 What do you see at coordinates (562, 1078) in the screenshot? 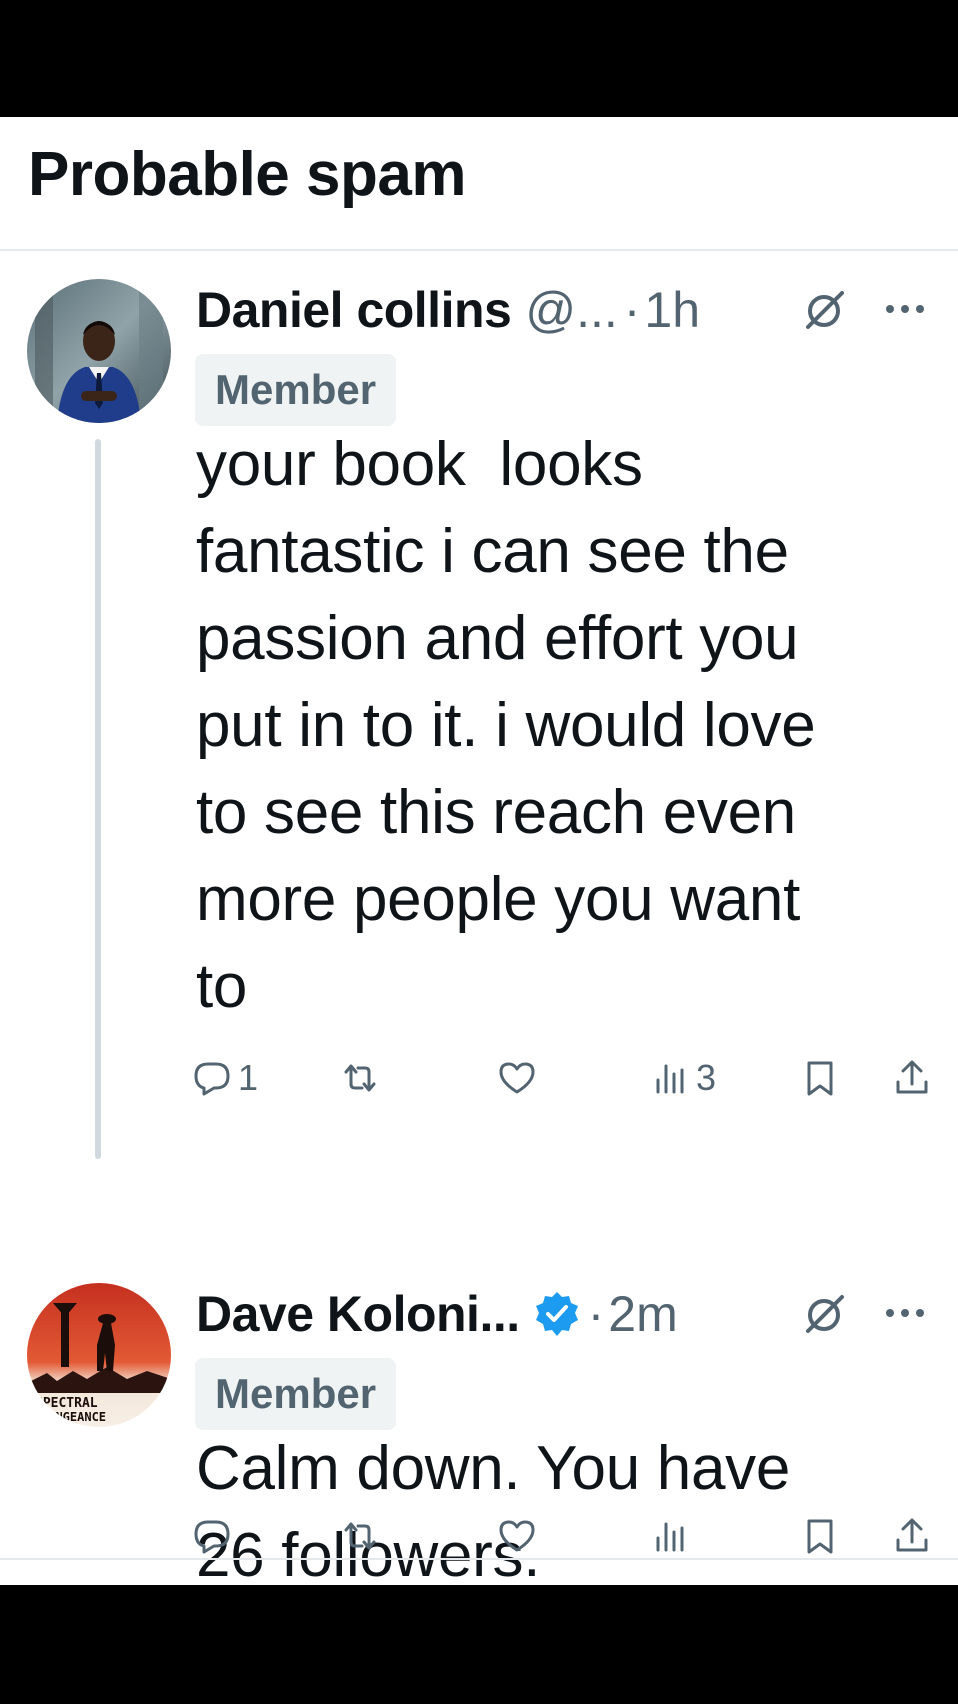
I see `action-bar: 1 3` at bounding box center [562, 1078].